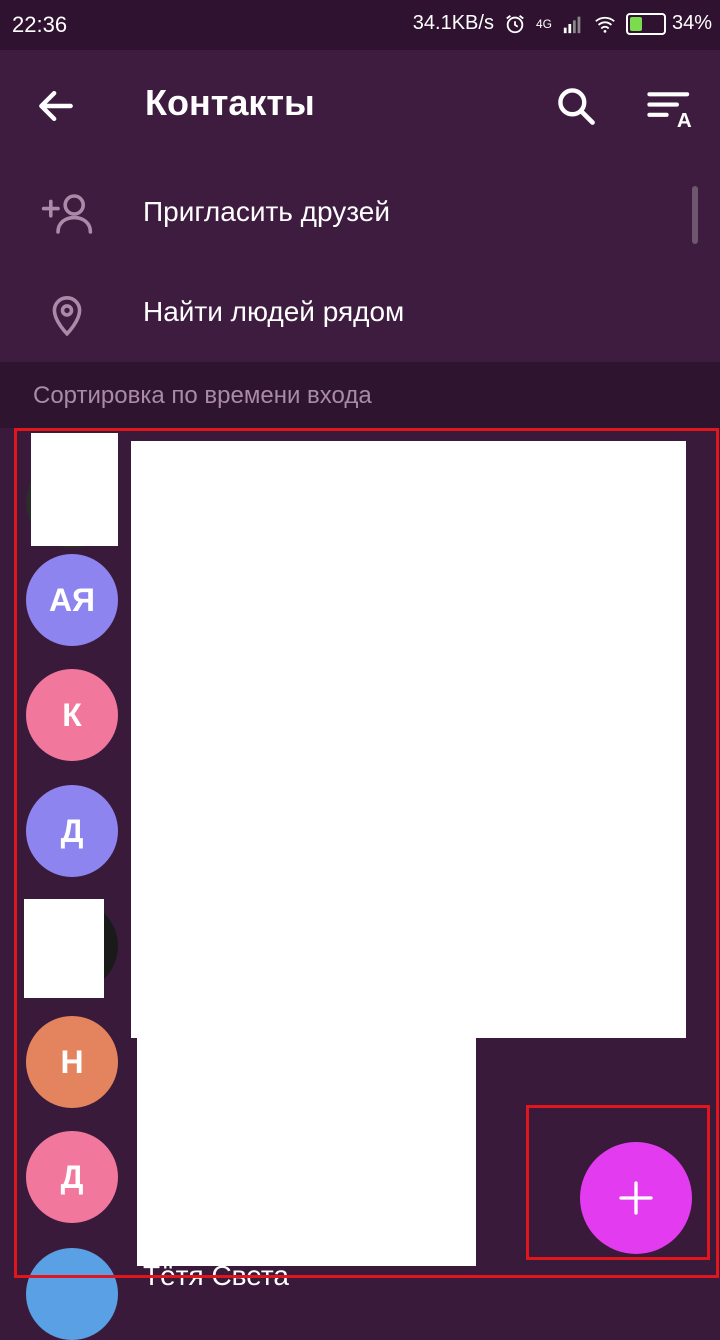  What do you see at coordinates (543, 23) in the screenshot?
I see `network-type: 4G` at bounding box center [543, 23].